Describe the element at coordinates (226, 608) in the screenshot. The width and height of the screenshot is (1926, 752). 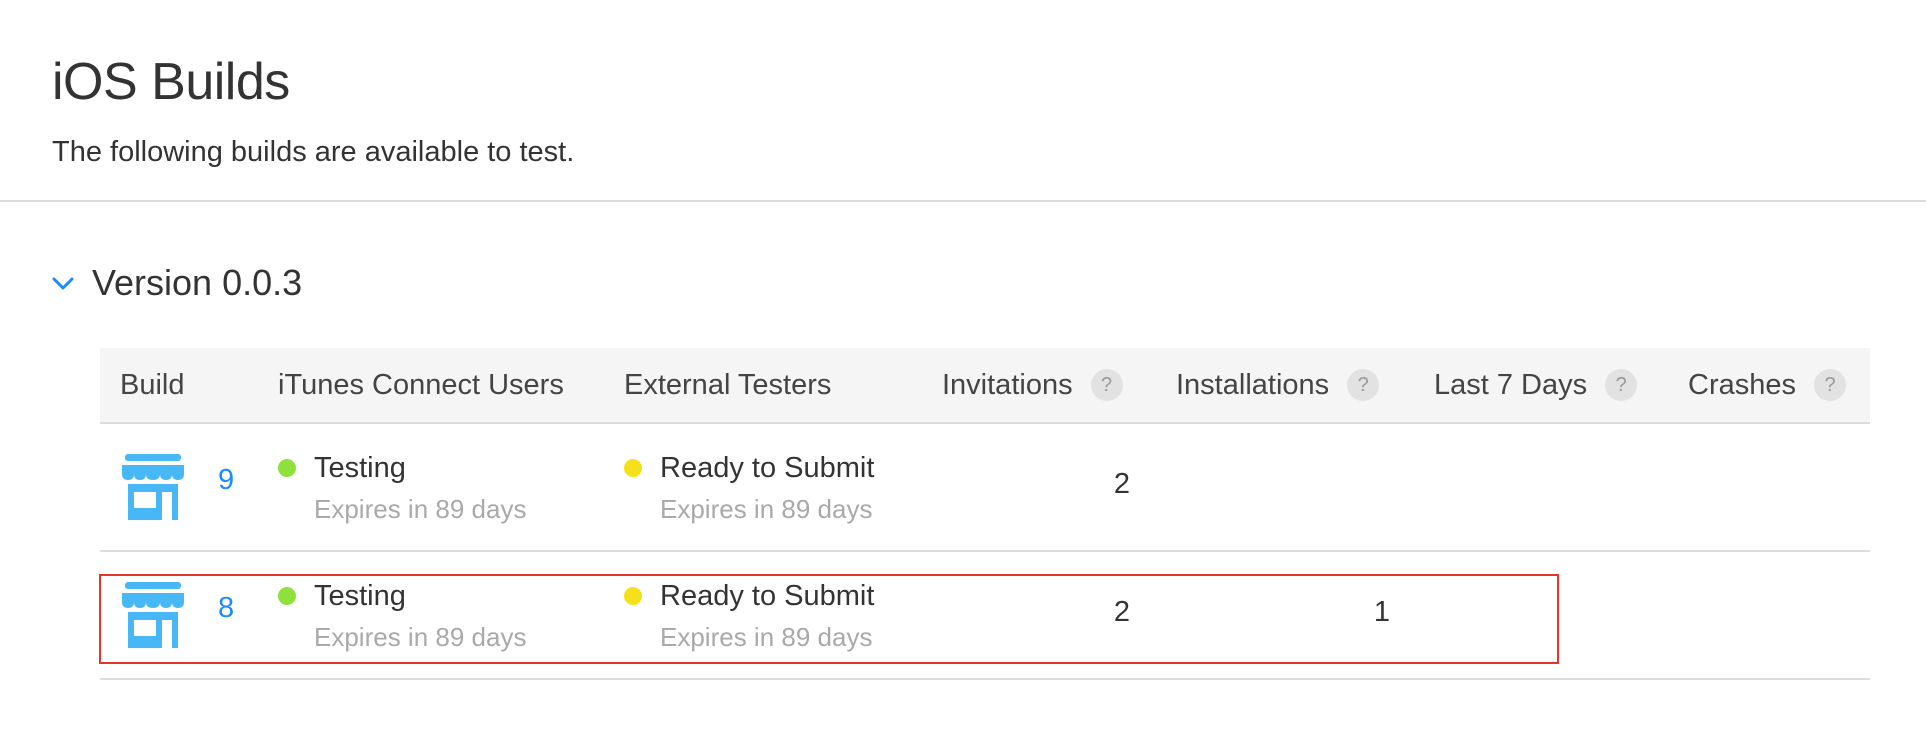
I see `build-number-link: 8` at that location.